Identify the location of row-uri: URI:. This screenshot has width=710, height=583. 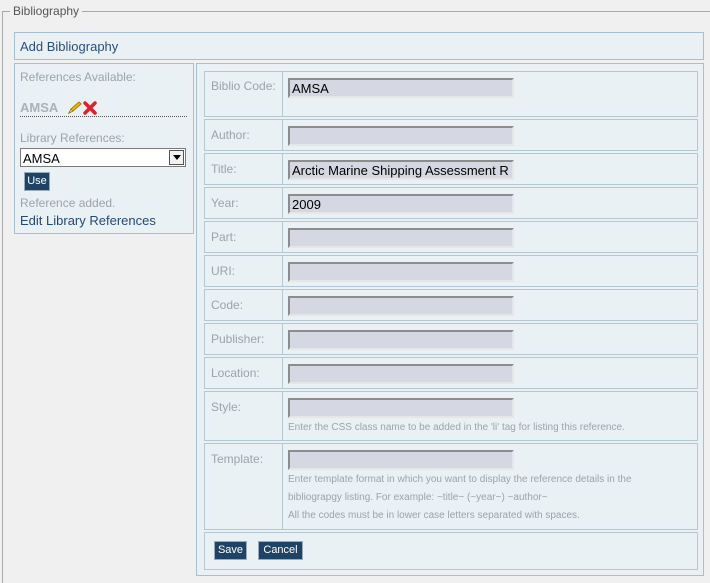
(451, 271).